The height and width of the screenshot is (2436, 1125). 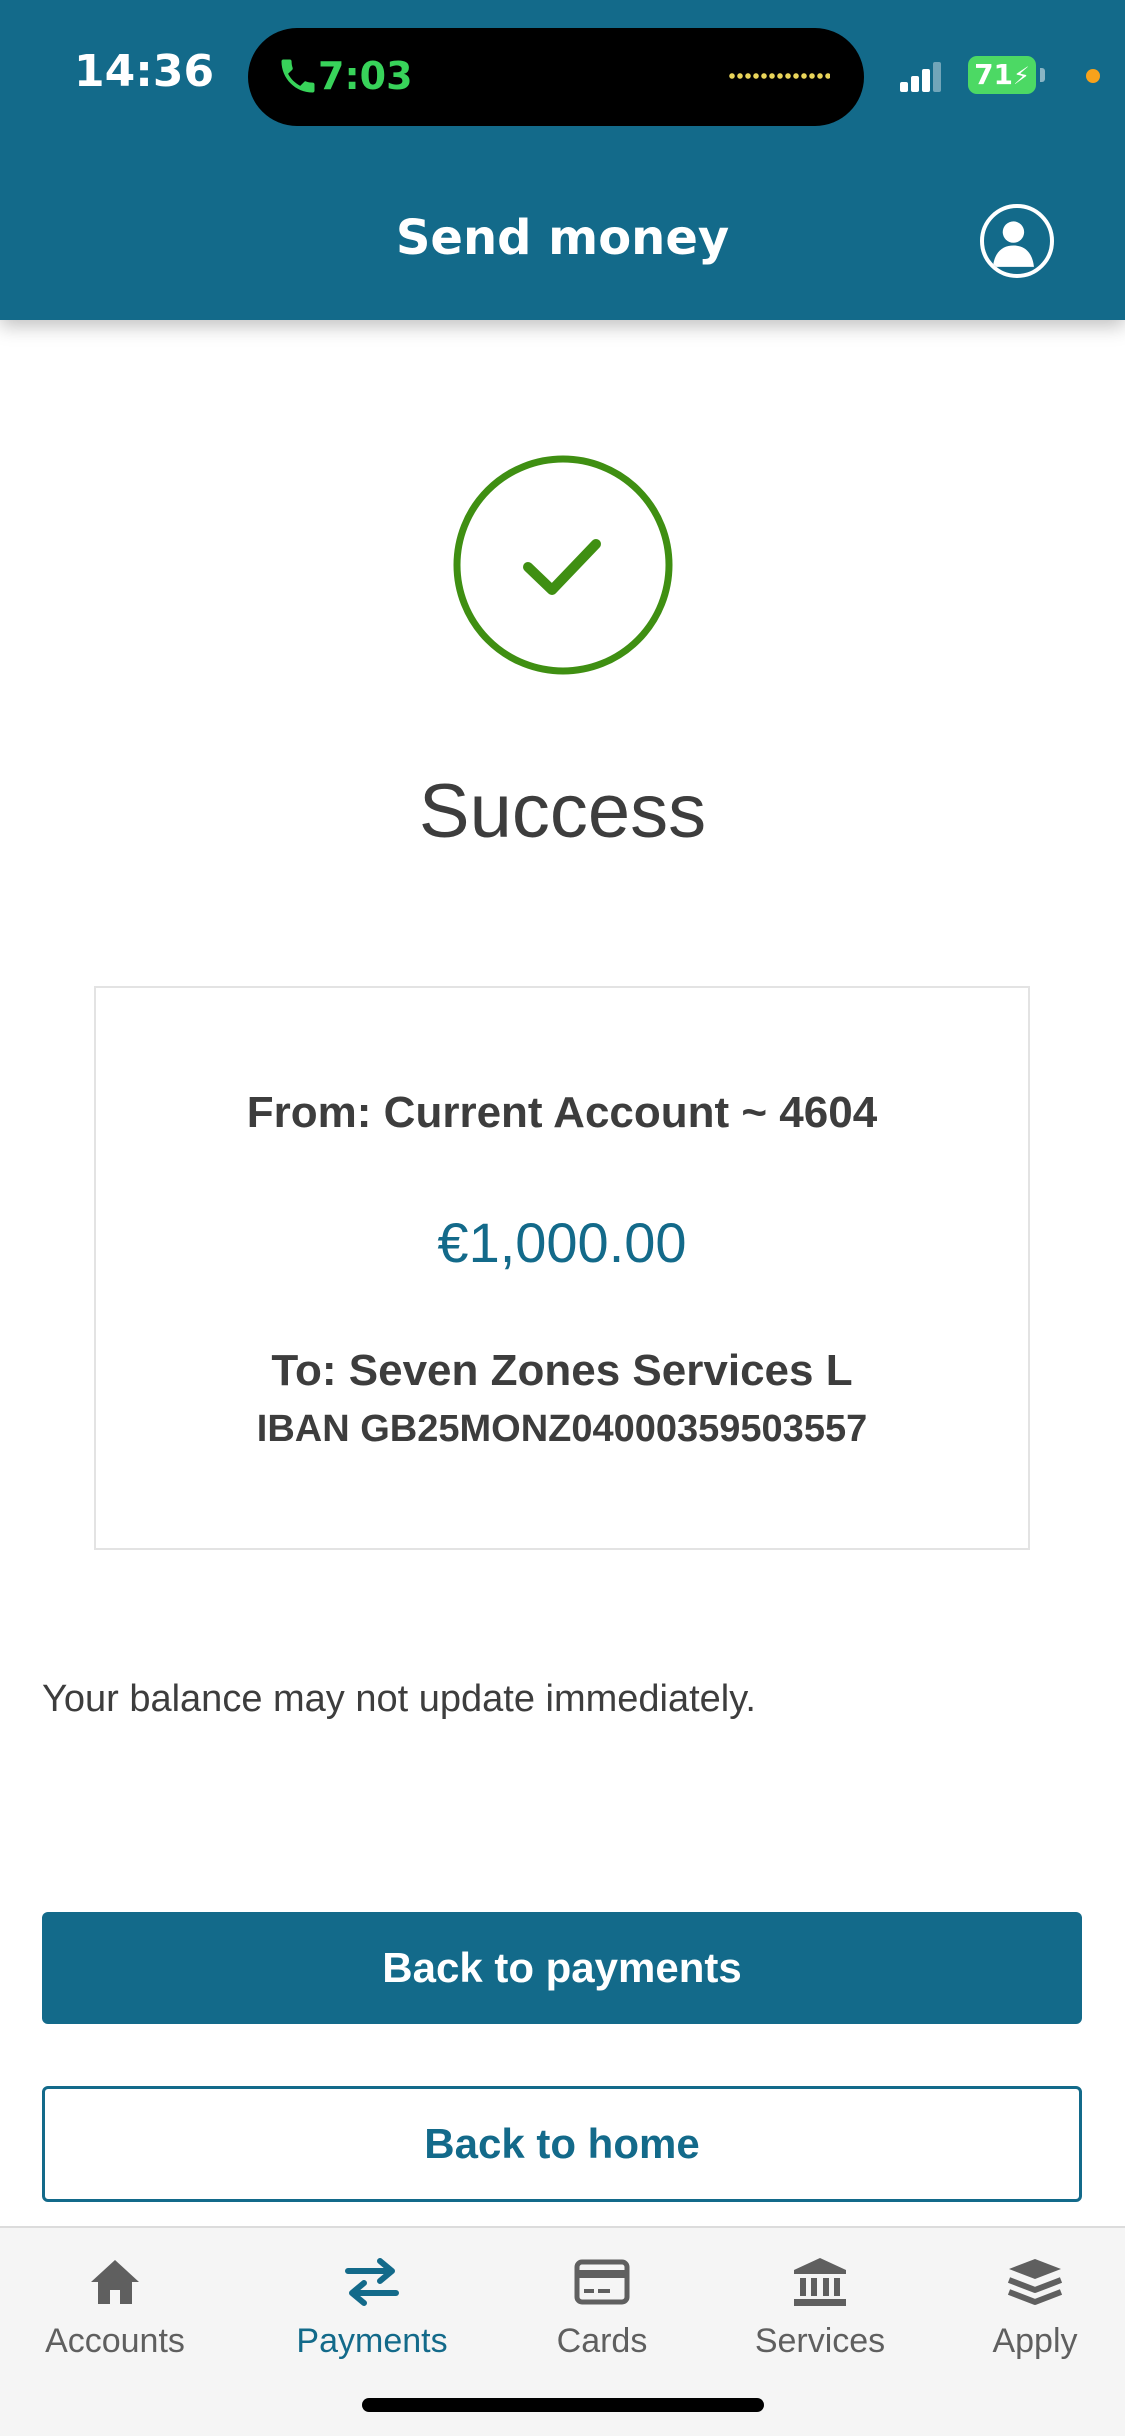 What do you see at coordinates (372, 2308) in the screenshot?
I see `tab-payments: Payments` at bounding box center [372, 2308].